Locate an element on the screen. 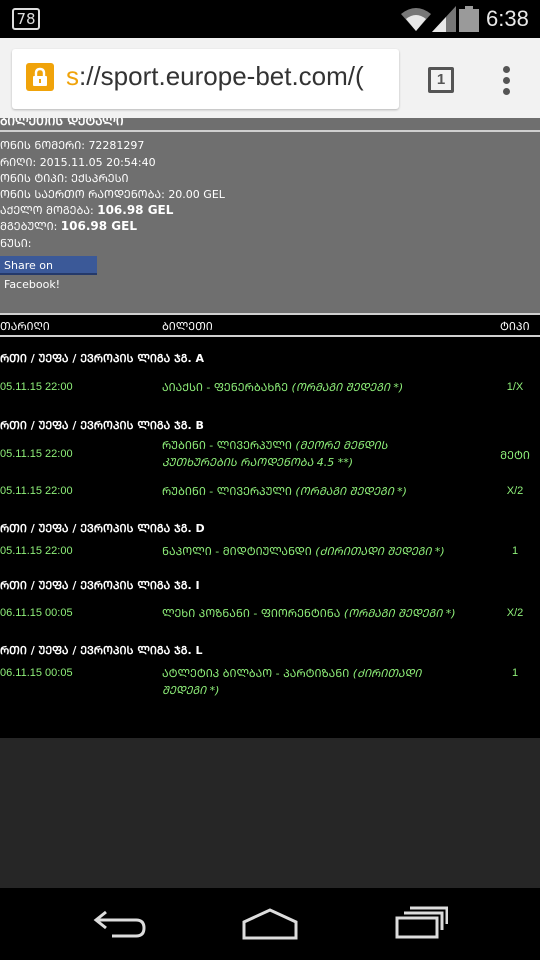 The height and width of the screenshot is (960, 540). column-header-event: ᲑᲘᲚᲔᲗᲘ is located at coordinates (187, 326).